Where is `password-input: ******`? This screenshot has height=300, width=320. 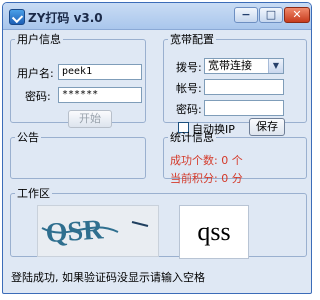
password-input: ****** is located at coordinates (100, 95).